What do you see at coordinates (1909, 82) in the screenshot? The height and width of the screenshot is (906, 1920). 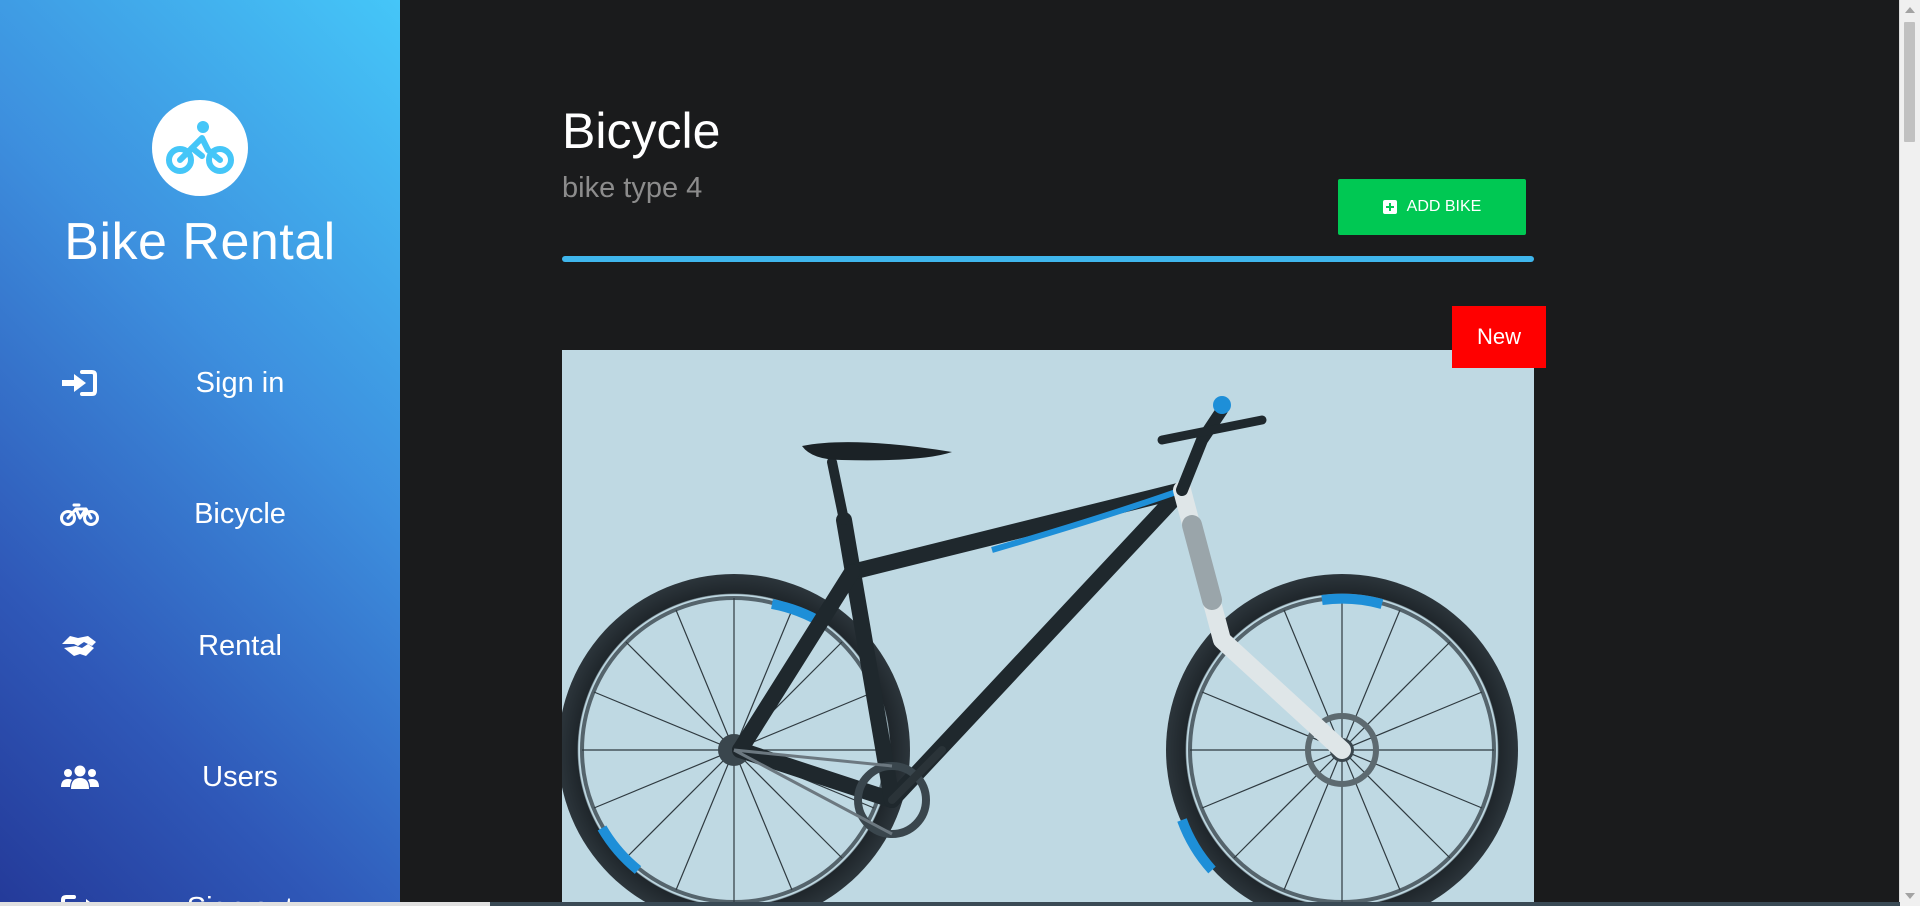 I see `scrollbar-thumb` at bounding box center [1909, 82].